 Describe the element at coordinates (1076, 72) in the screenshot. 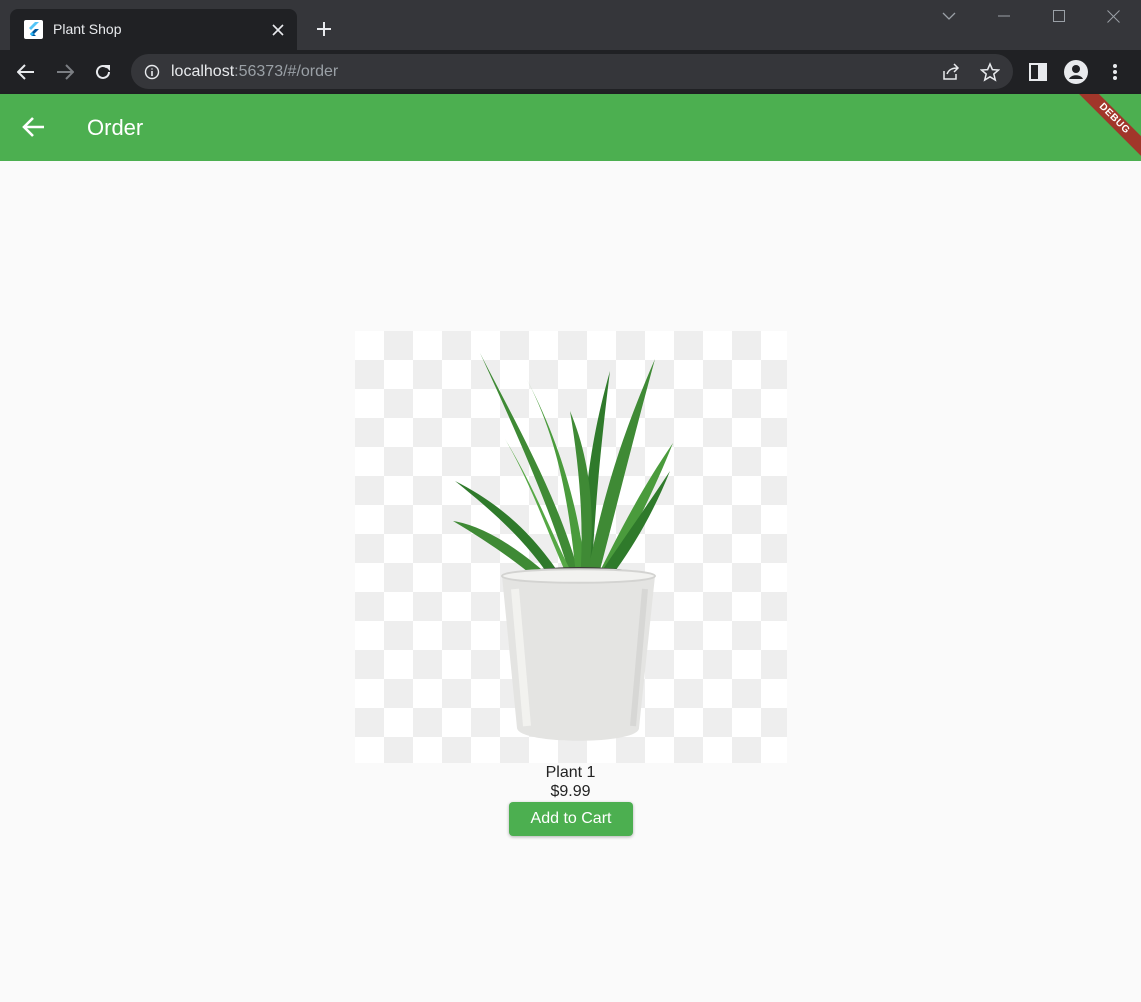

I see `profile-icon` at that location.